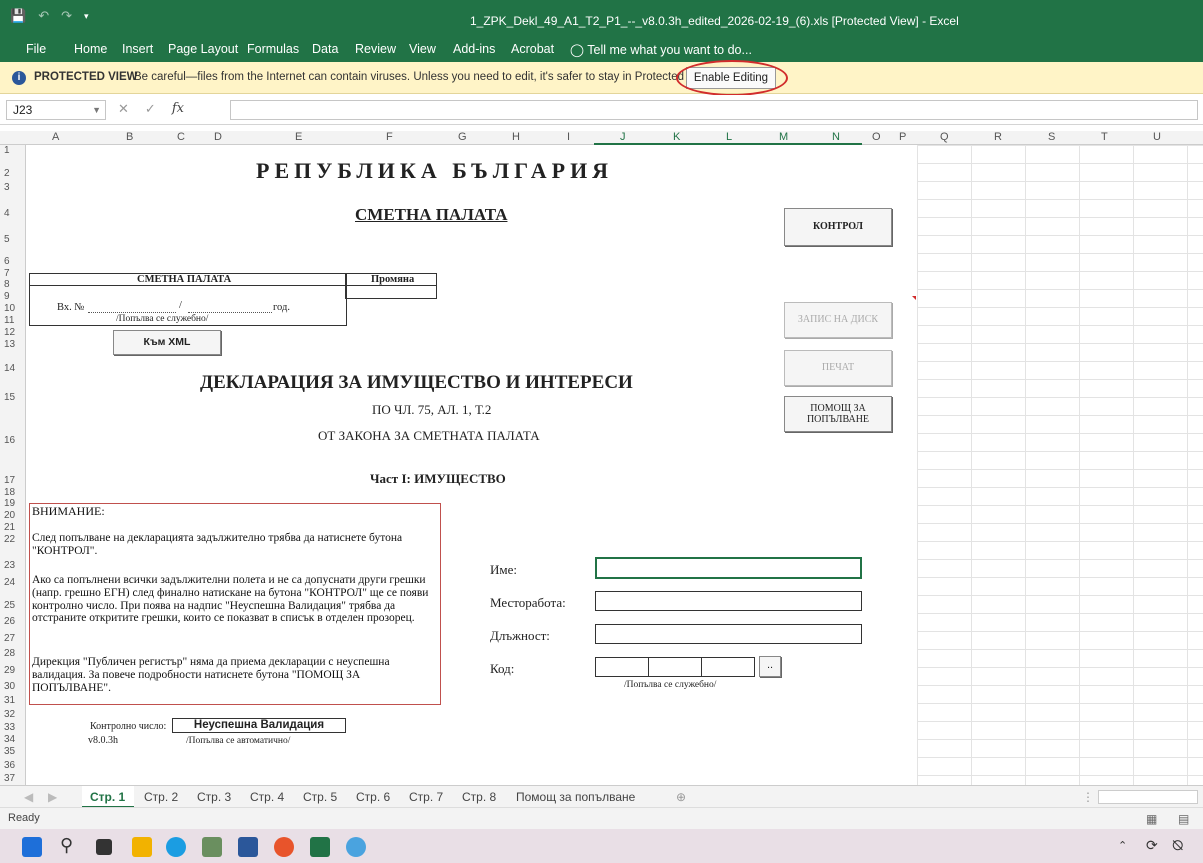  I want to click on column-s: S, so click(1051, 137).